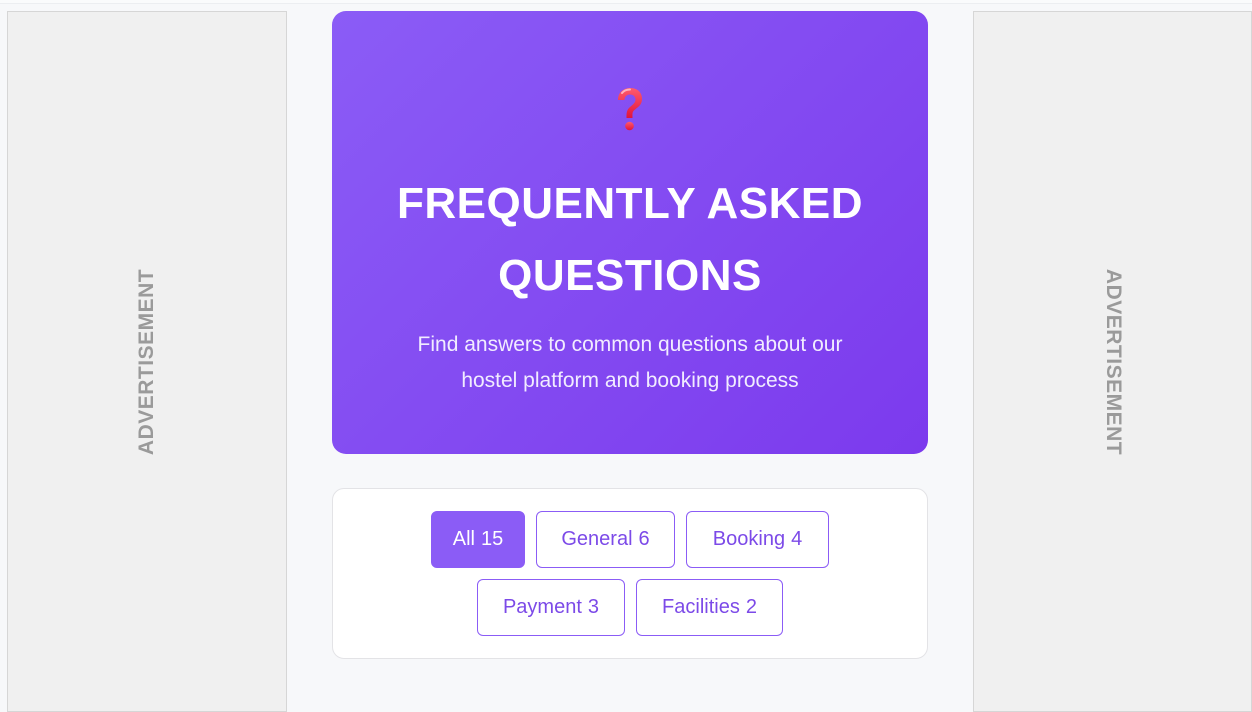 This screenshot has height=712, width=1252. Describe the element at coordinates (626, 2) in the screenshot. I see `top-border` at that location.